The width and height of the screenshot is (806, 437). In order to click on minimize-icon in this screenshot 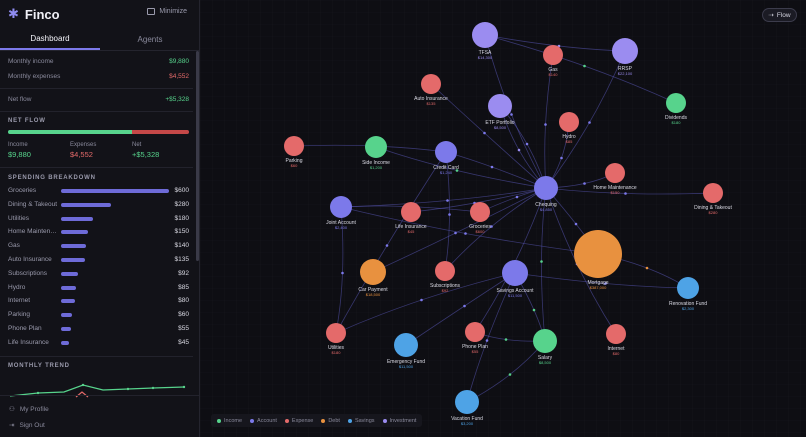, I will do `click(151, 11)`.